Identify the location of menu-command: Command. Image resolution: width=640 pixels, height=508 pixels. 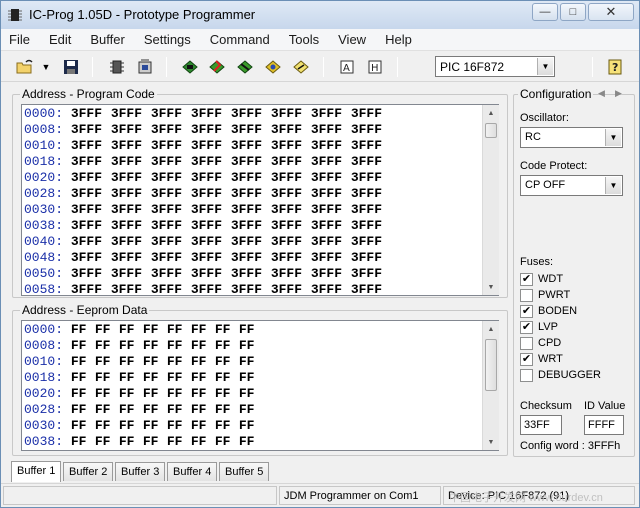
(240, 39).